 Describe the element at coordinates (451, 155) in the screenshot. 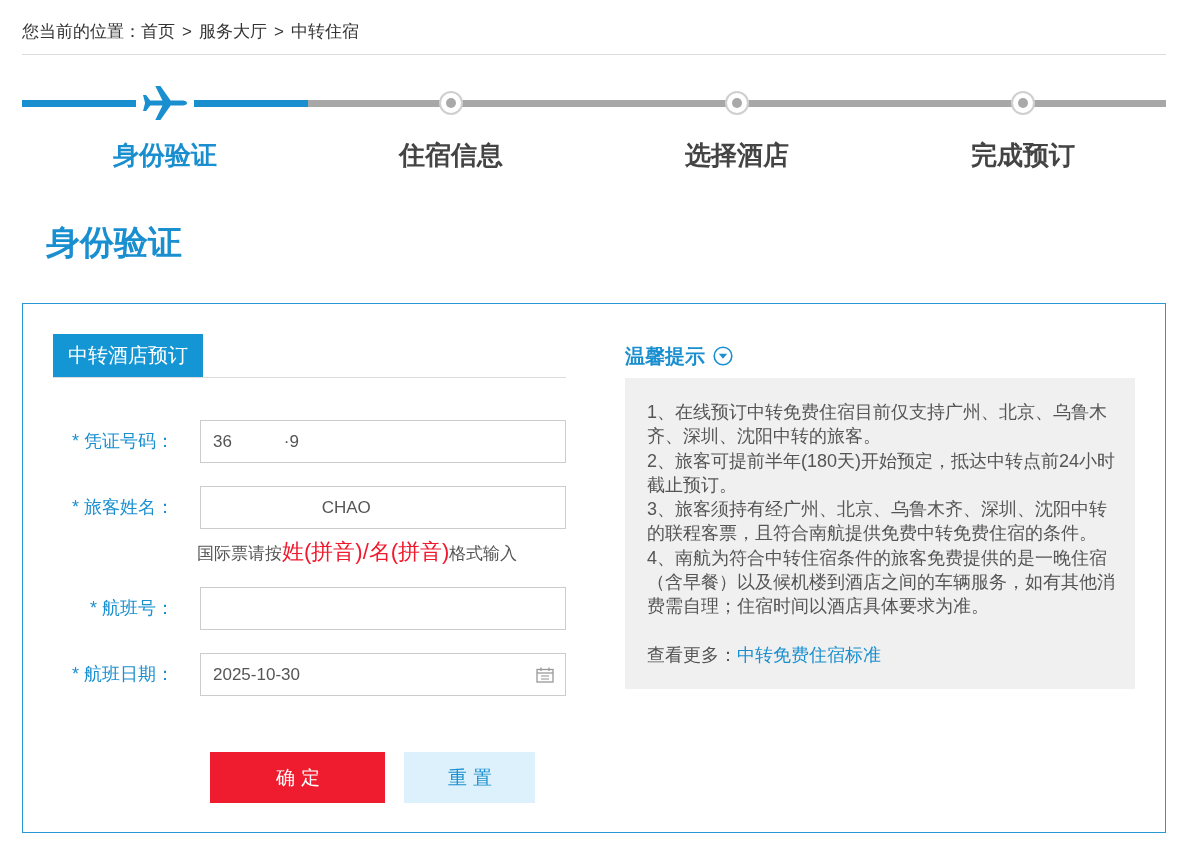

I see `step-label: 住宿信息` at that location.